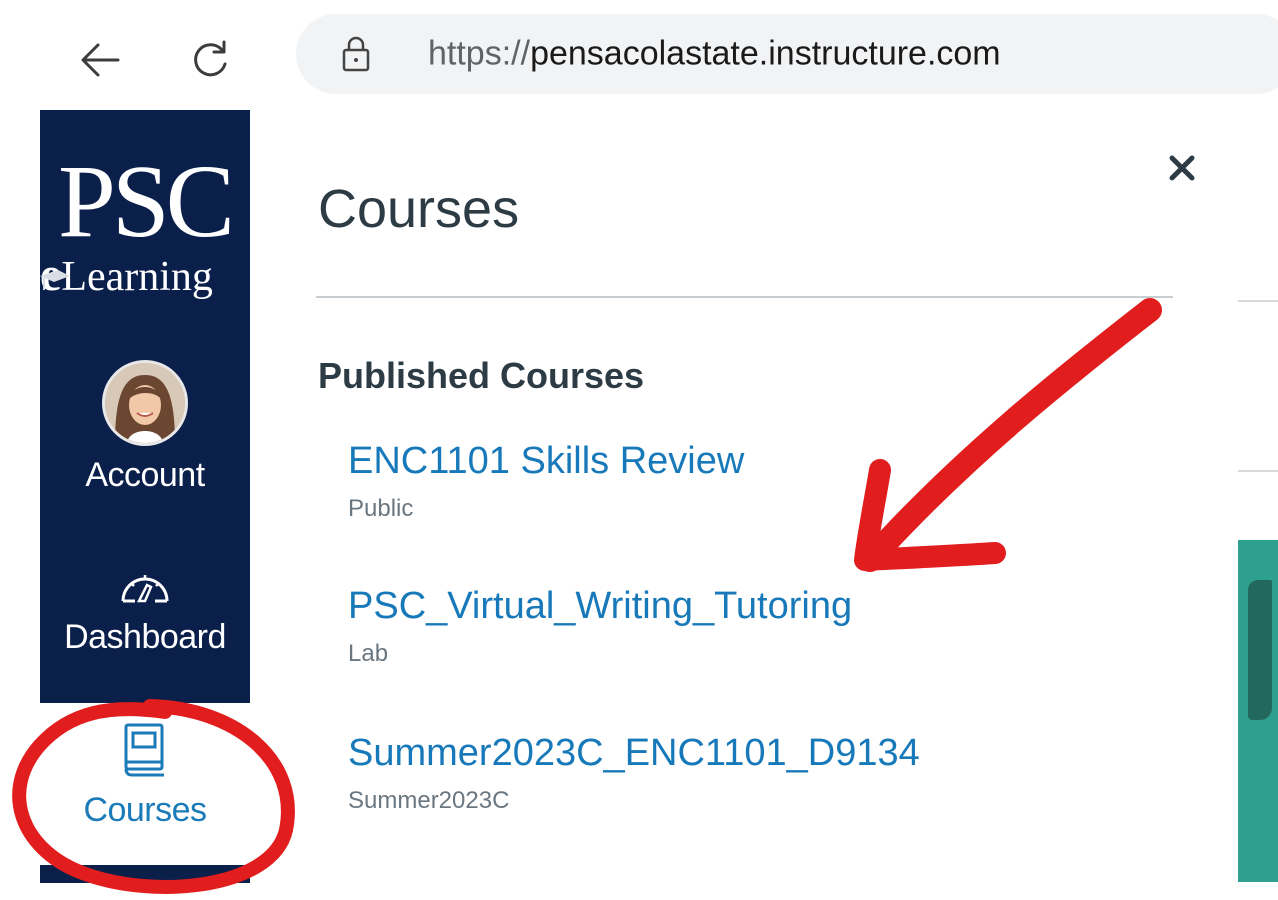 The height and width of the screenshot is (900, 1278). Describe the element at coordinates (144, 750) in the screenshot. I see `courses-book-icon` at that location.